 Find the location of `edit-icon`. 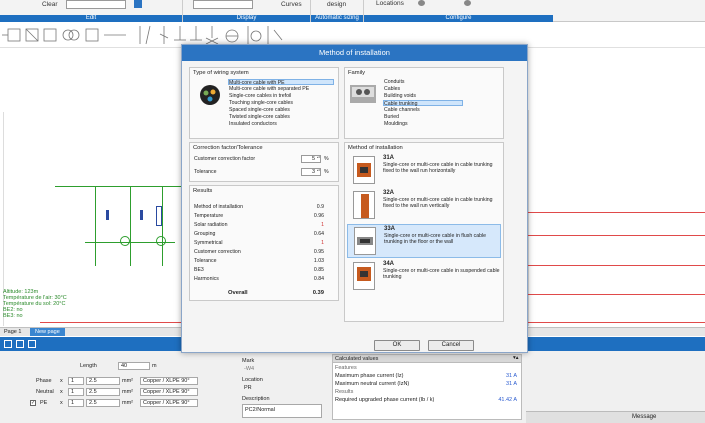

edit-icon is located at coordinates (138, 4).